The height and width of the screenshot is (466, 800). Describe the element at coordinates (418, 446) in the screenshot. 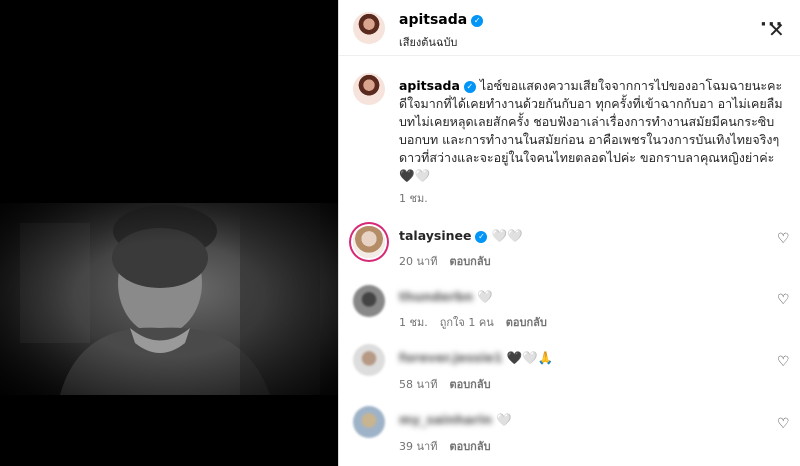

I see `comment-time: 39 นาที` at that location.